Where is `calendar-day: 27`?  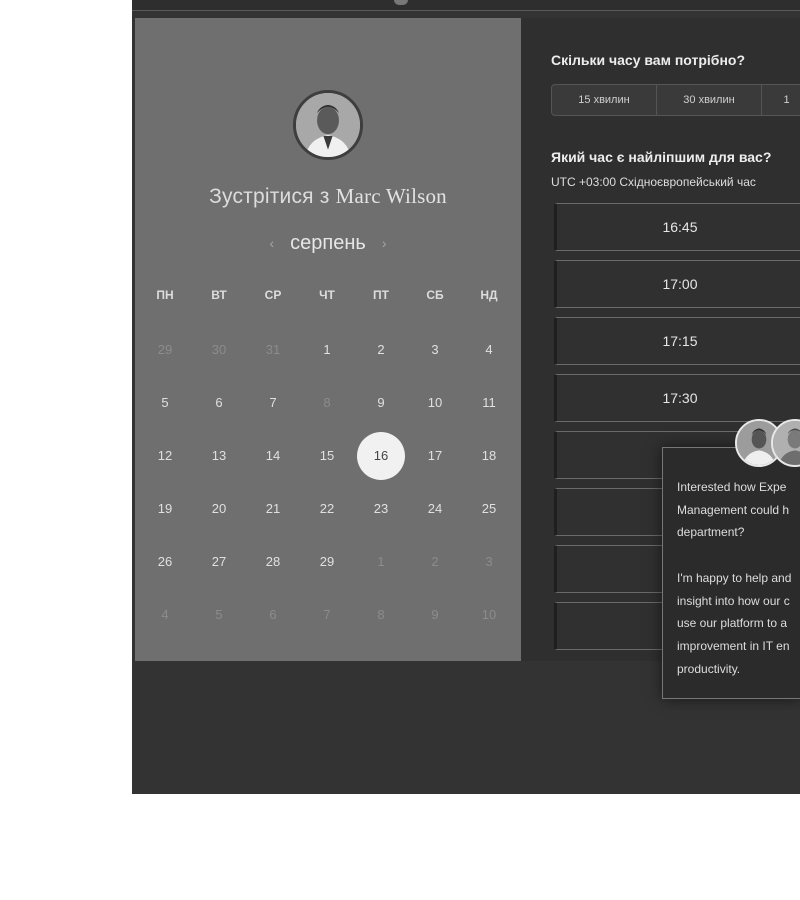
calendar-day: 27 is located at coordinates (219, 562).